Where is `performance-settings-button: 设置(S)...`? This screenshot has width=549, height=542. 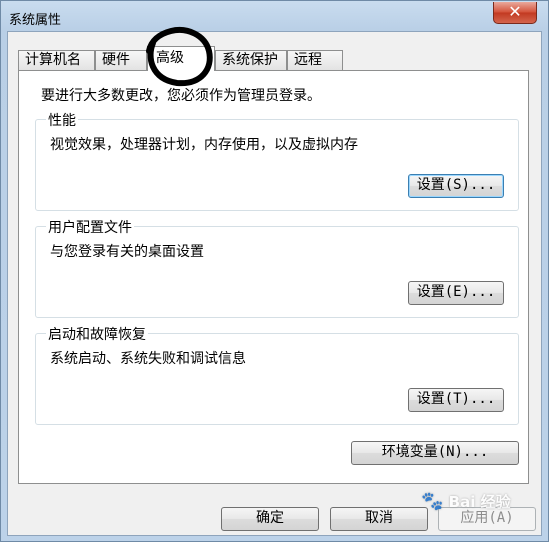 performance-settings-button: 设置(S)... is located at coordinates (456, 186).